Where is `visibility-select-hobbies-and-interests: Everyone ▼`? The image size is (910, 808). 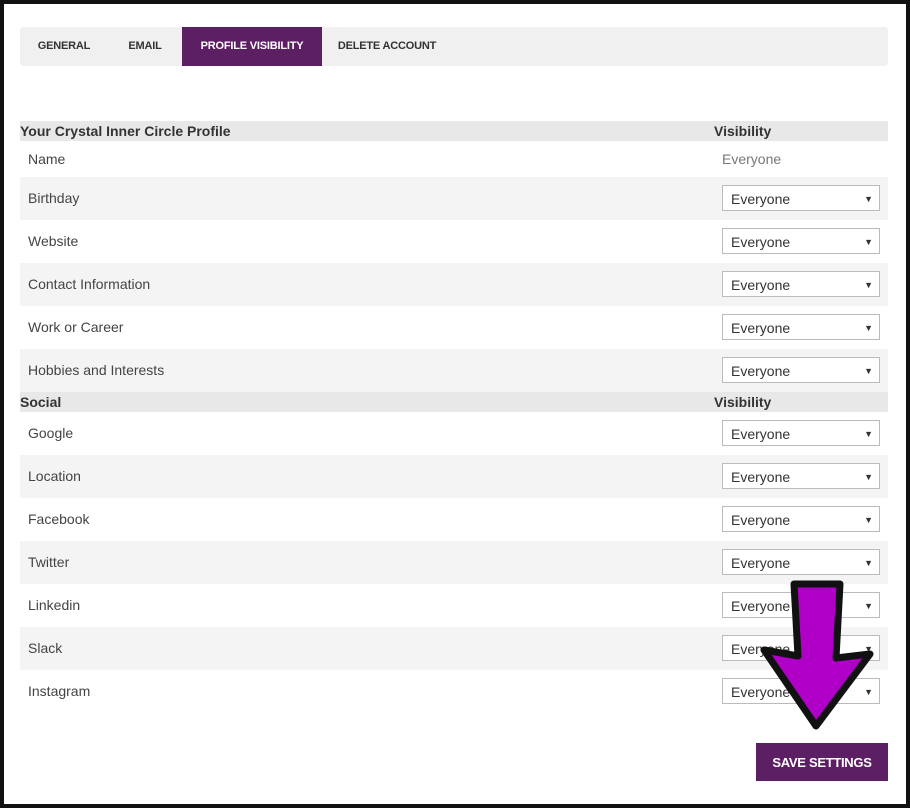 visibility-select-hobbies-and-interests: Everyone ▼ is located at coordinates (801, 370).